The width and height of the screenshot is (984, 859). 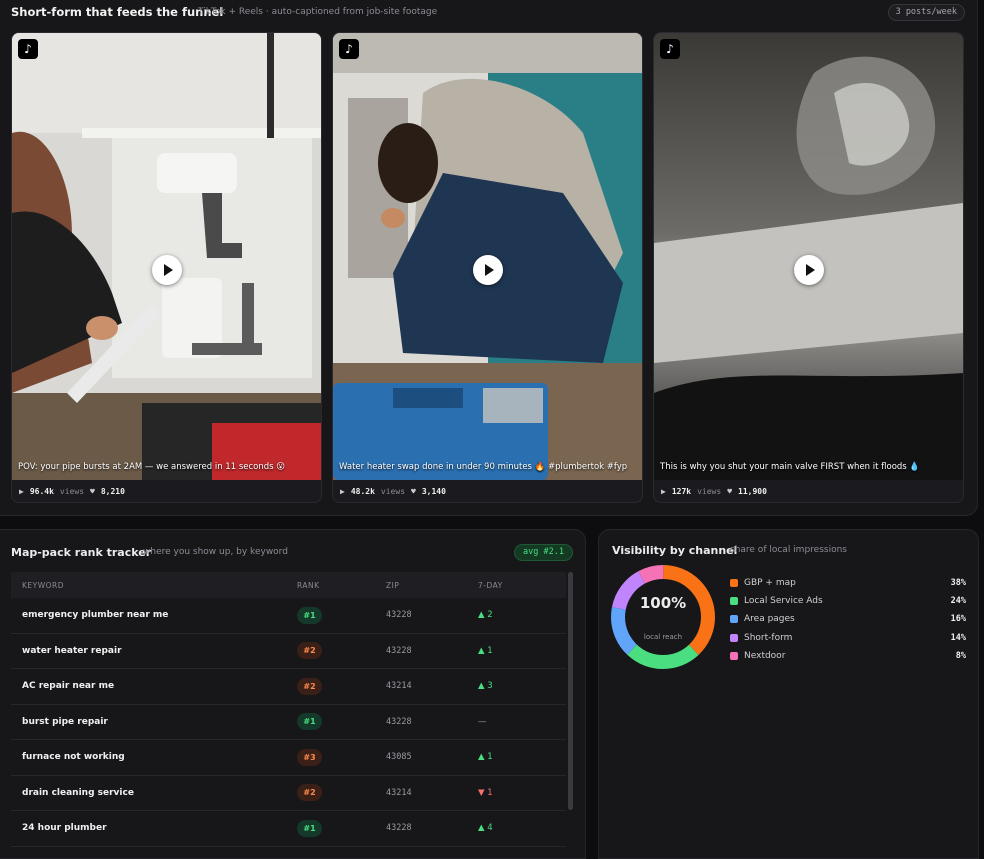 What do you see at coordinates (848, 583) in the screenshot?
I see `legend-item: GBP + map 38%` at bounding box center [848, 583].